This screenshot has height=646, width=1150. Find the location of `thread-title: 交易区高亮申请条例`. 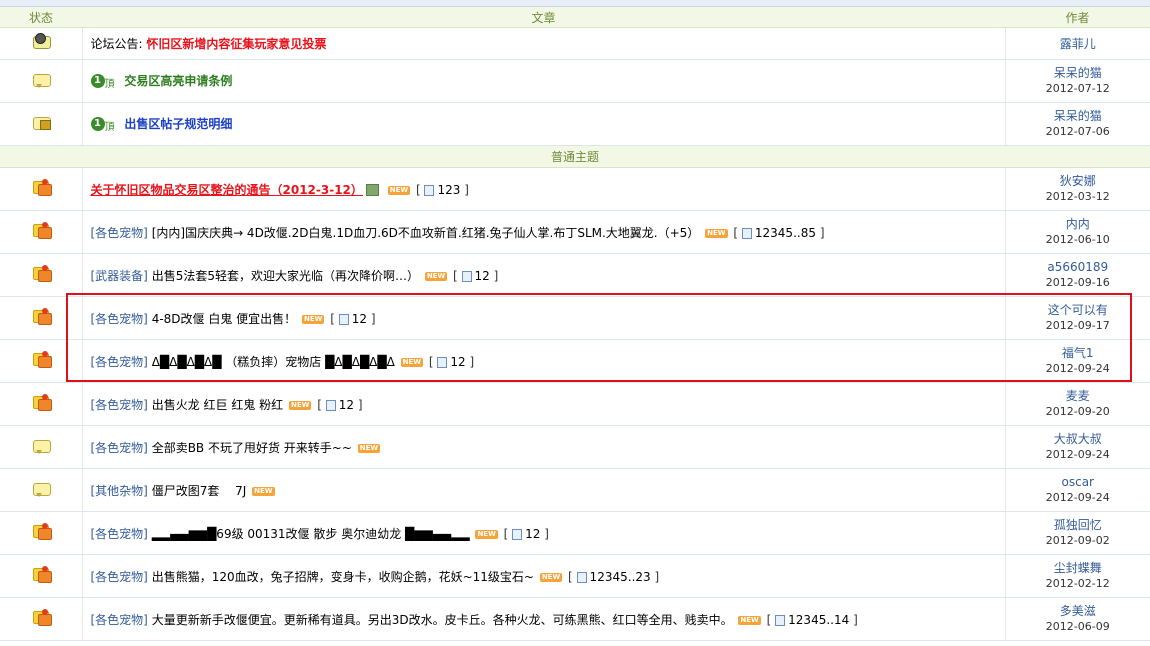

thread-title: 交易区高亮申请条例 is located at coordinates (178, 81).